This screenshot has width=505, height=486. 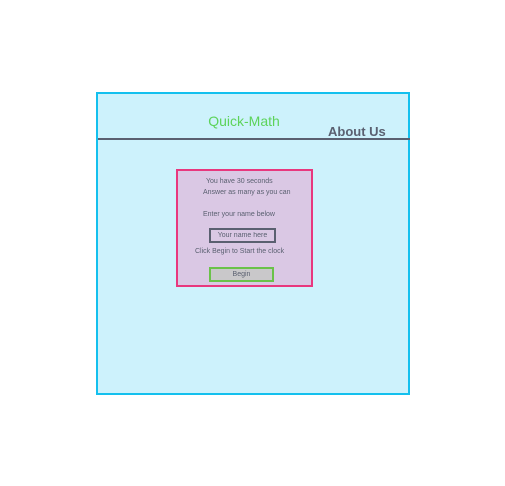 What do you see at coordinates (239, 181) in the screenshot?
I see `time-limit-text: You have 30 seconds` at bounding box center [239, 181].